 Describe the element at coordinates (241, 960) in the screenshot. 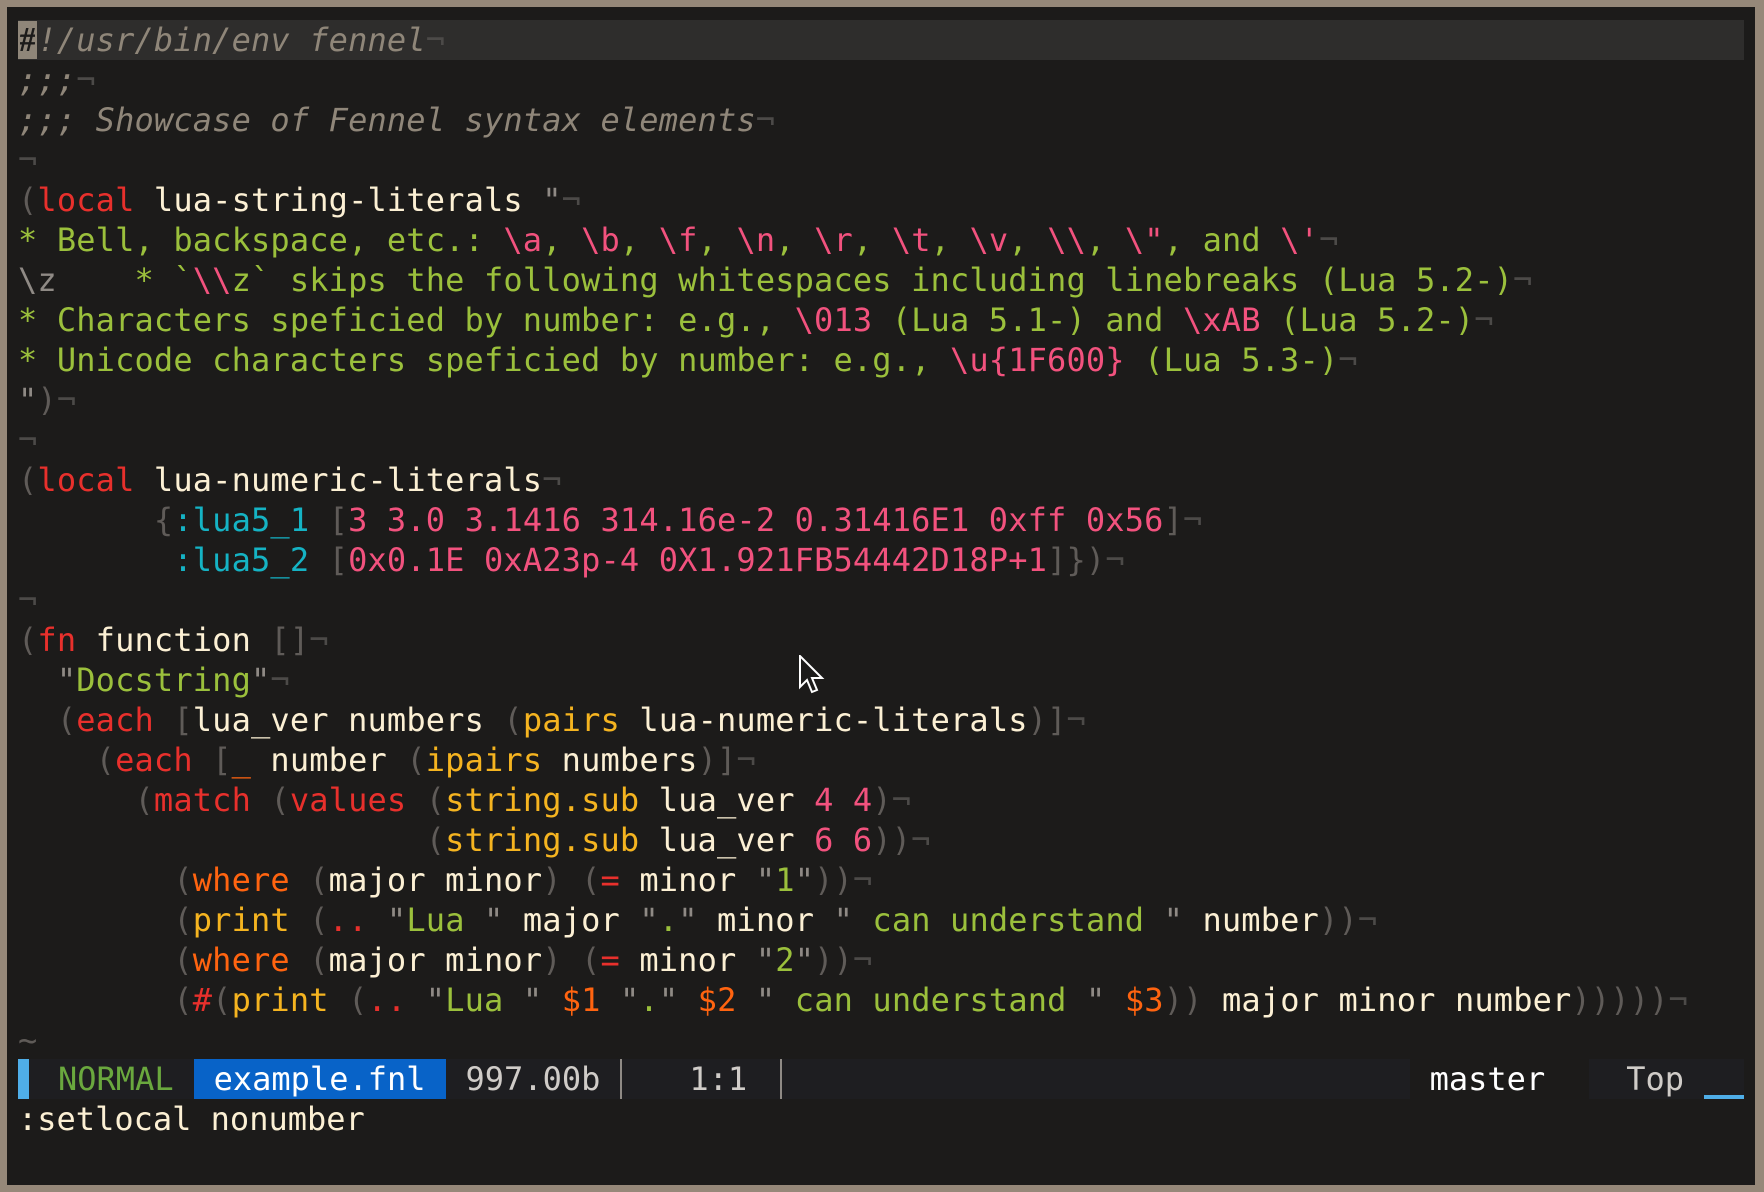

I see `code-token: where` at that location.